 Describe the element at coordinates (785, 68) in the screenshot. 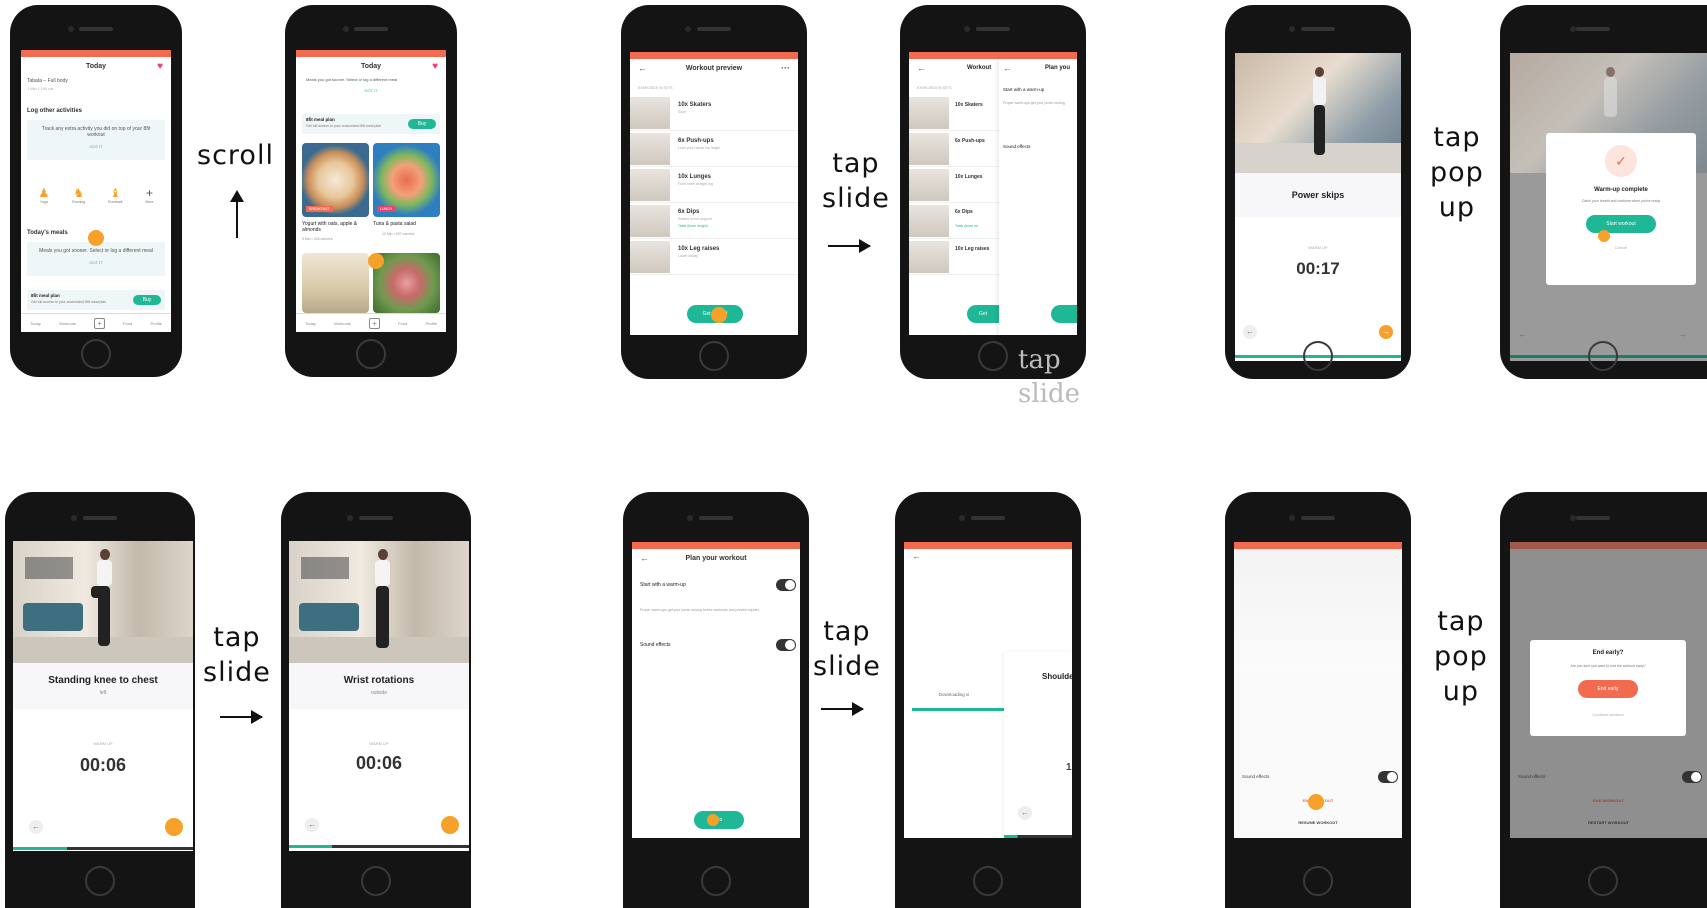

I see `more-icon: ···` at that location.